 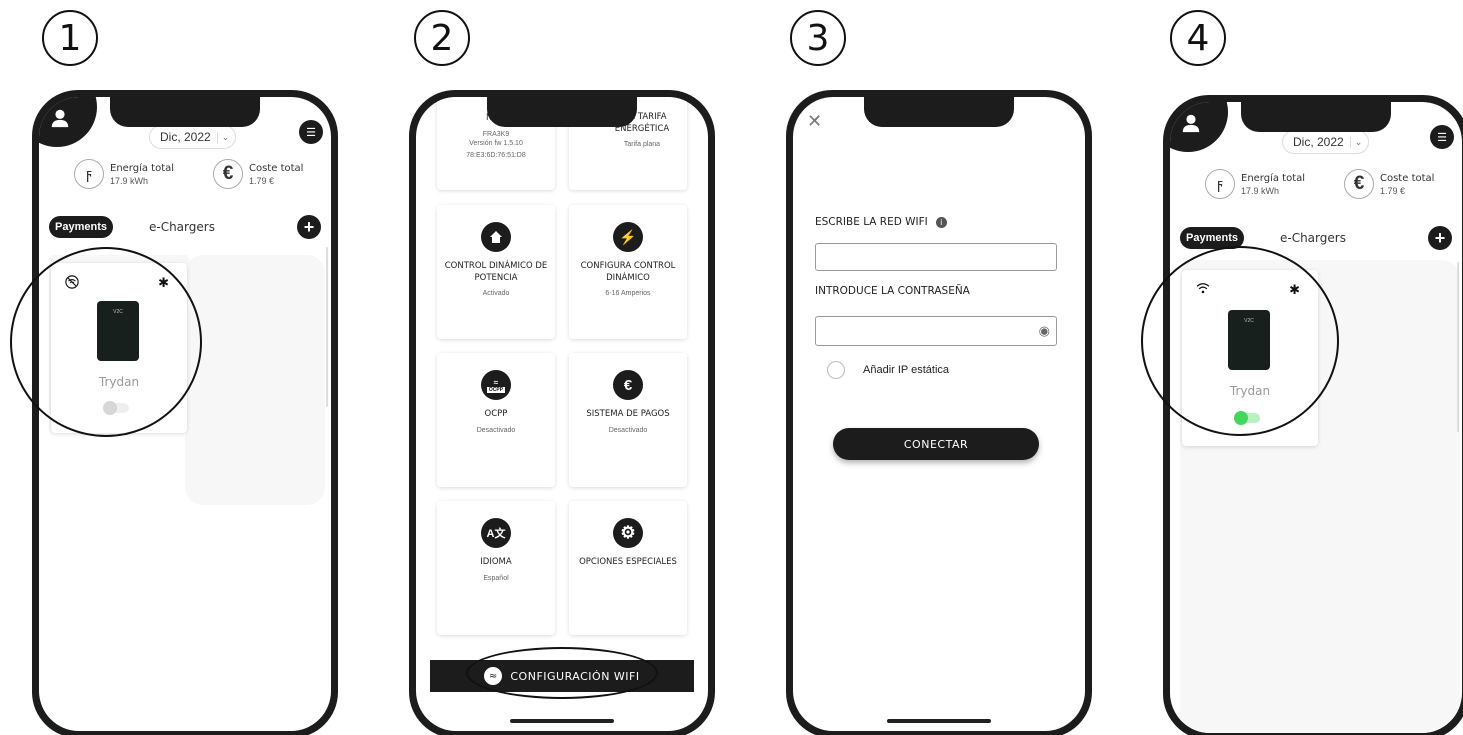 What do you see at coordinates (496, 414) in the screenshot?
I see `tile-ocpp-title: OCPP` at bounding box center [496, 414].